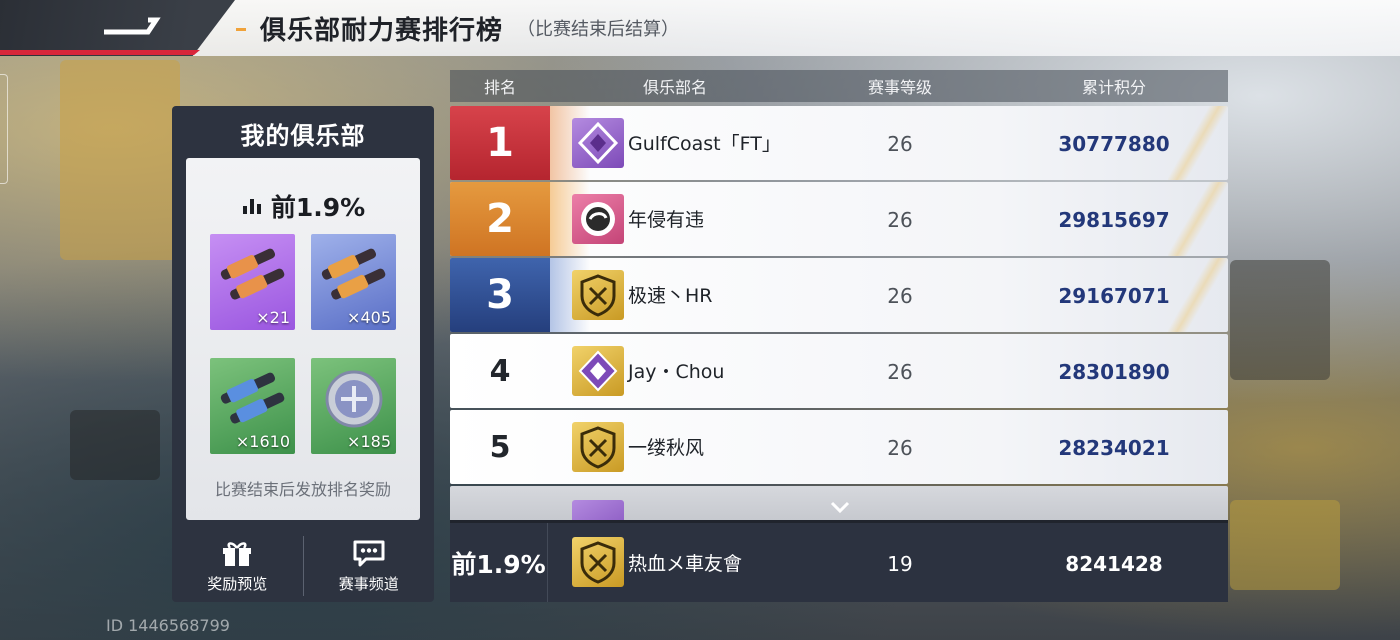  Describe the element at coordinates (382, 30) in the screenshot. I see `page-title-text: 俱乐部耐力赛排行榜` at that location.